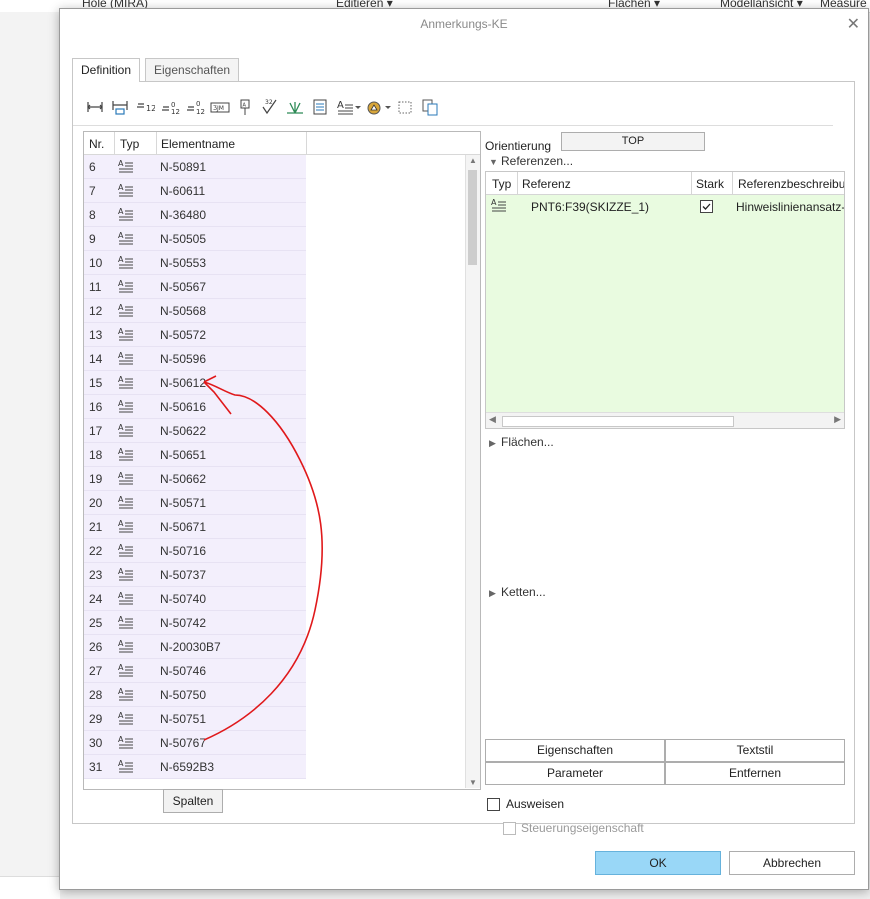 The height and width of the screenshot is (899, 870). What do you see at coordinates (96, 671) in the screenshot?
I see `item-number: 27` at bounding box center [96, 671].